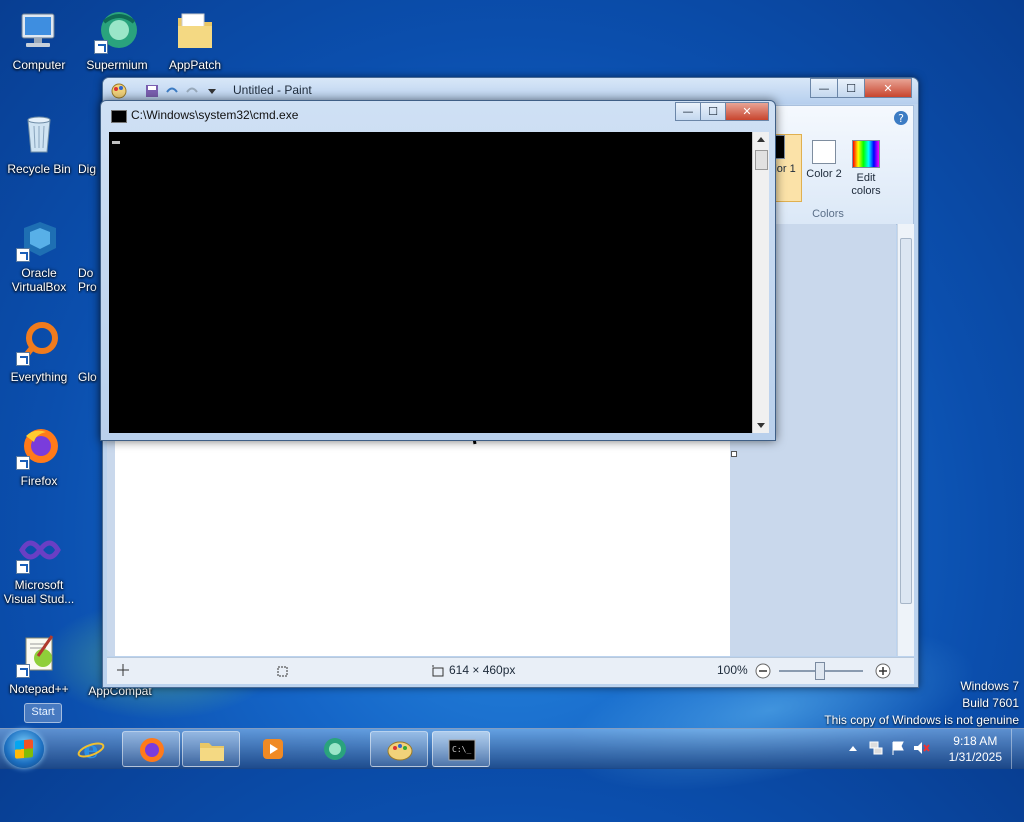  I want to click on desktop-icon-label: Firefox, so click(39, 481).